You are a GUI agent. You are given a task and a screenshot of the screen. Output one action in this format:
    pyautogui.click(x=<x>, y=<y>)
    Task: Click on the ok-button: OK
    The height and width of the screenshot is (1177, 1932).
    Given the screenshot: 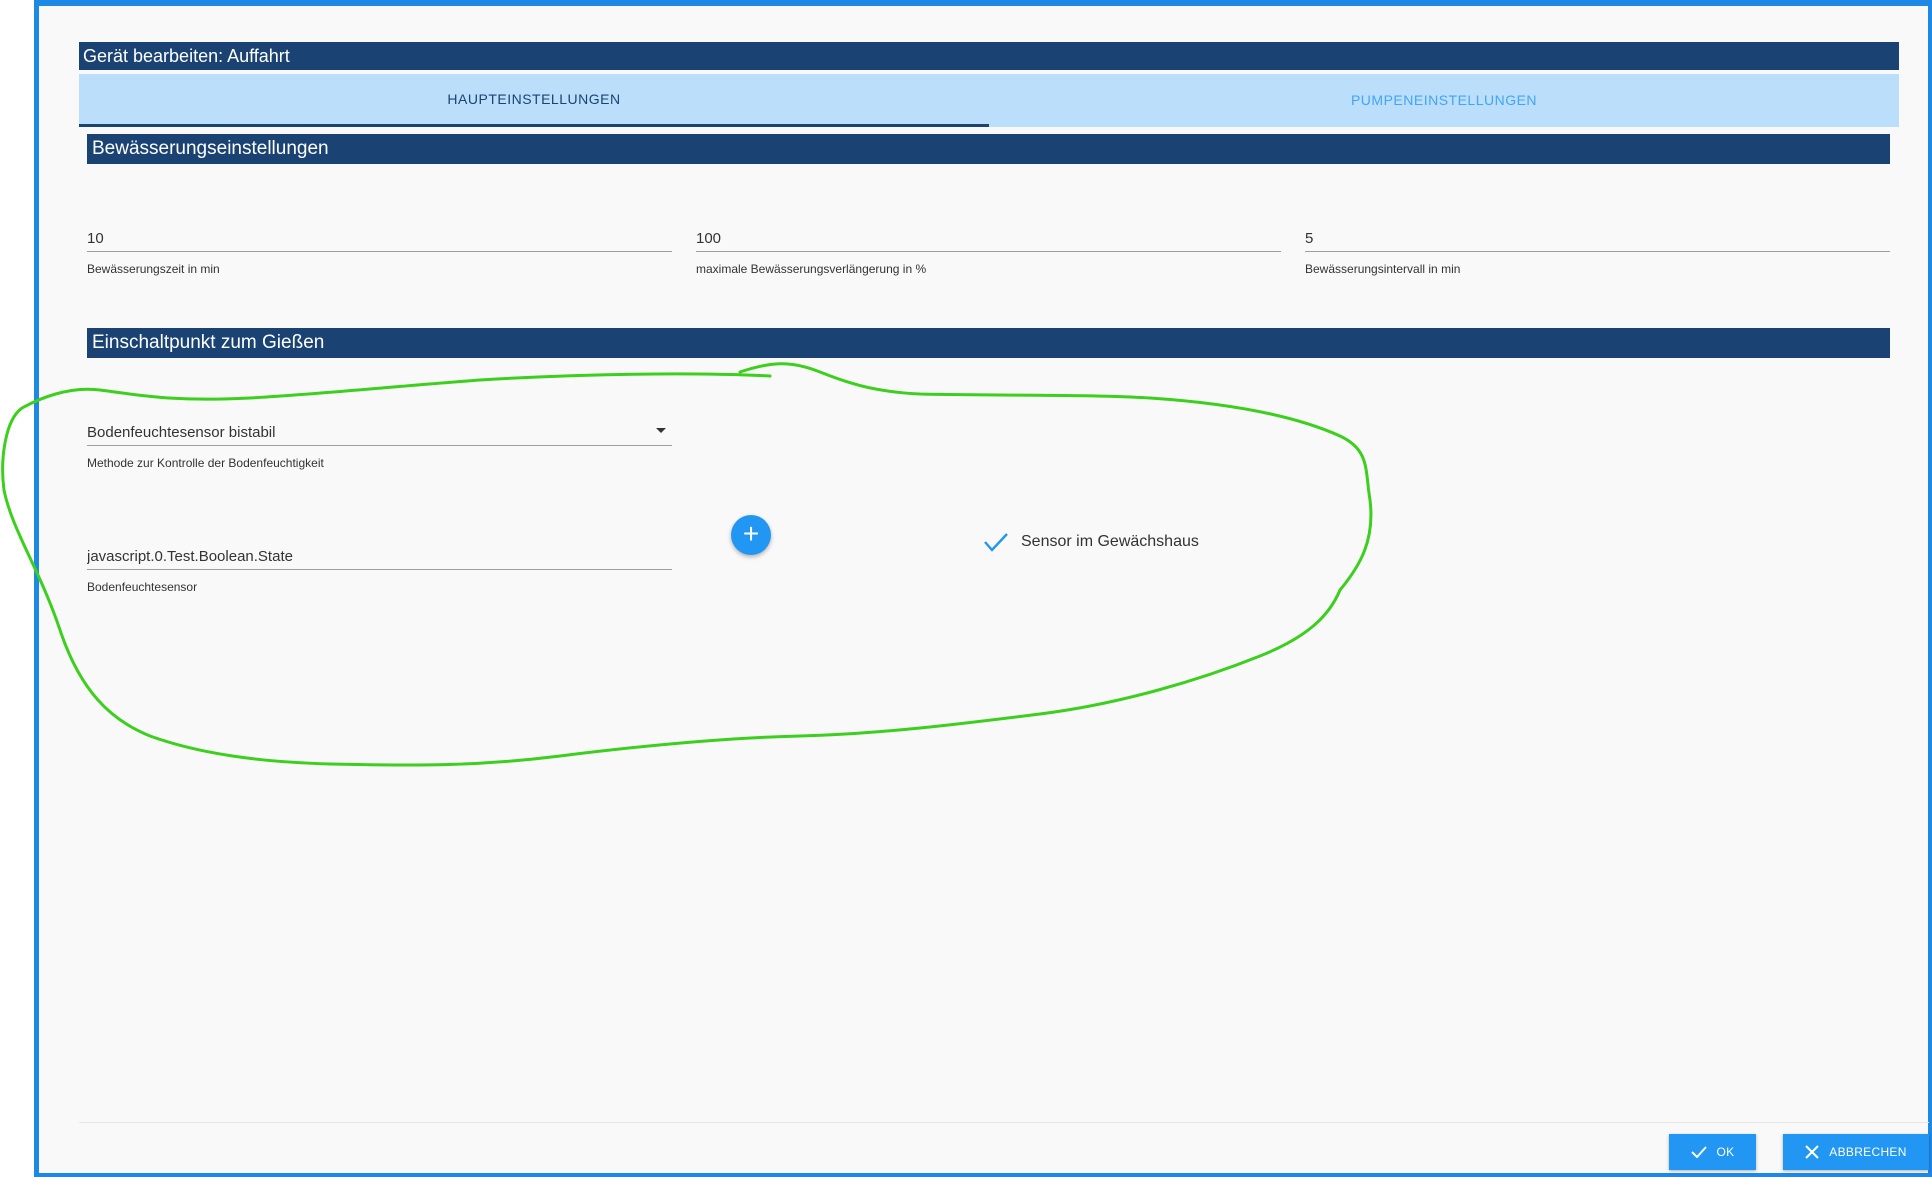 What is the action you would take?
    pyautogui.click(x=1712, y=1152)
    